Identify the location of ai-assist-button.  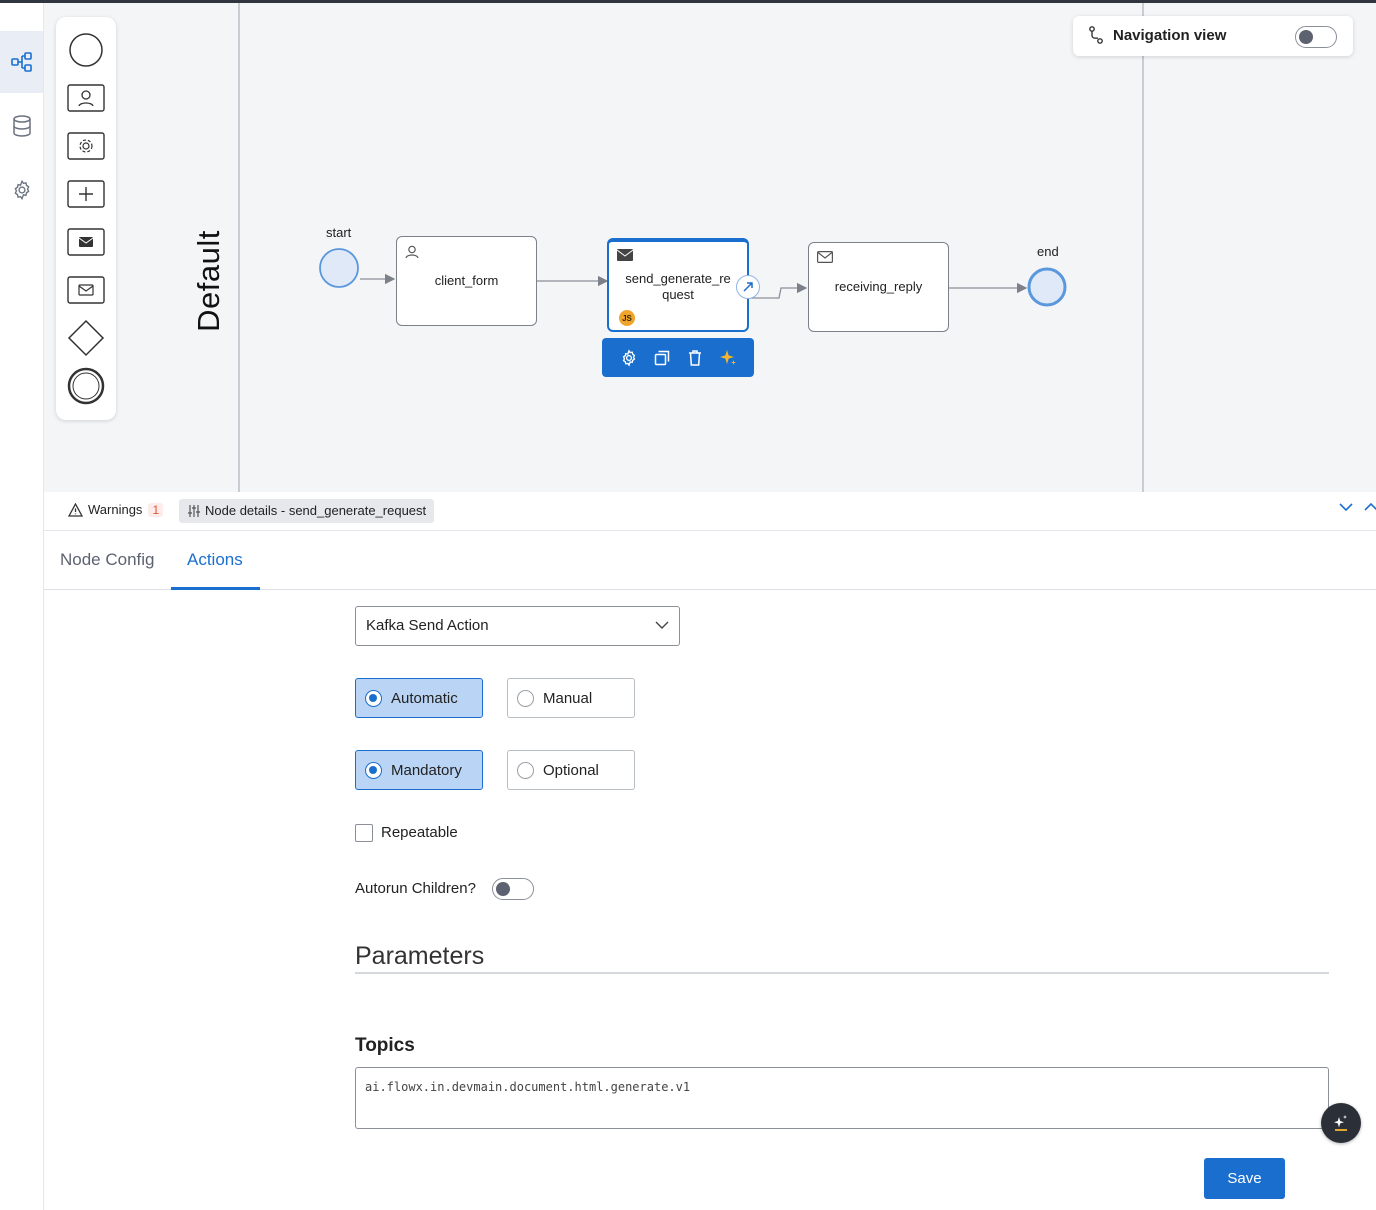
(728, 358).